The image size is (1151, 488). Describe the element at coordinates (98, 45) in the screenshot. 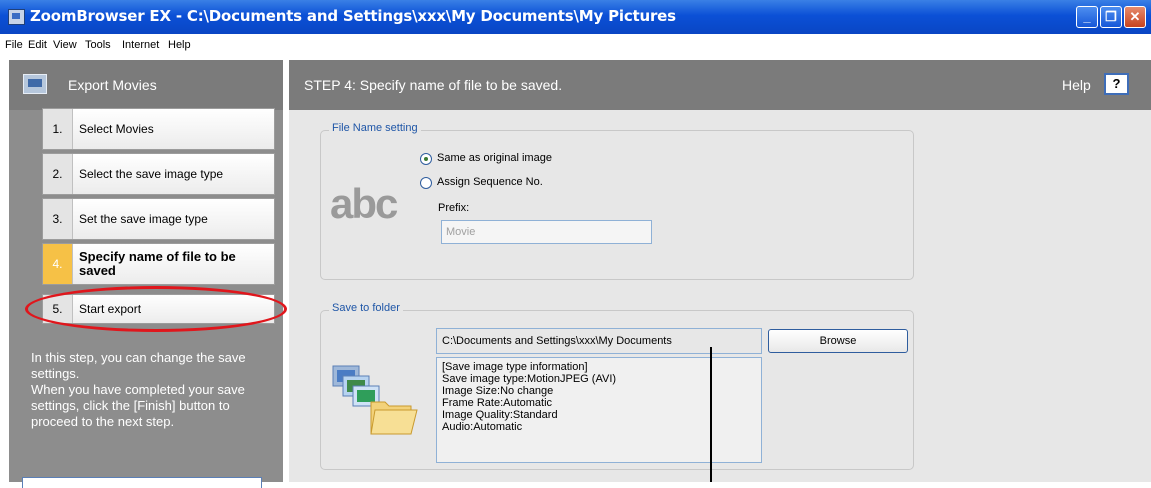

I see `menu-tools: Tools` at that location.